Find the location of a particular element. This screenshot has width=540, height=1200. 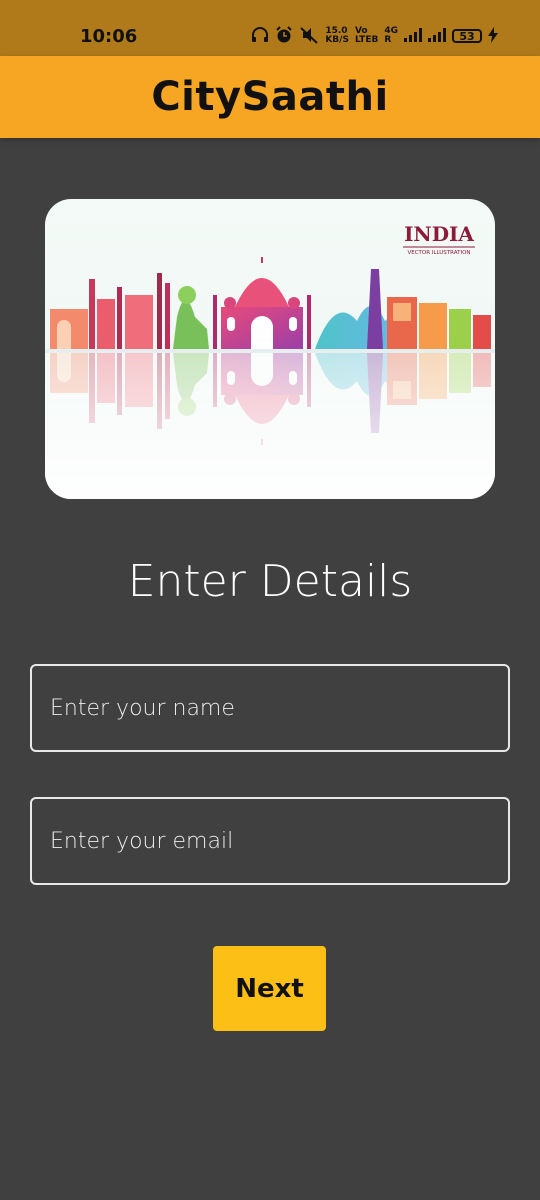

app-title: CitySaathi is located at coordinates (270, 97).